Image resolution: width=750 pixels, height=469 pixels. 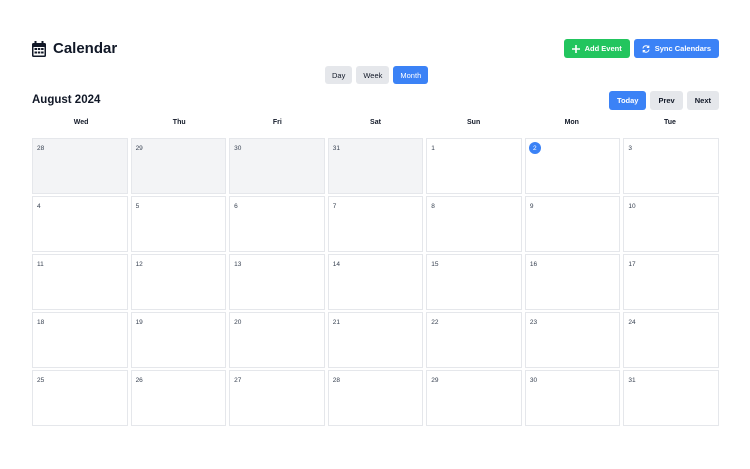 I want to click on day-number: 5, so click(x=137, y=206).